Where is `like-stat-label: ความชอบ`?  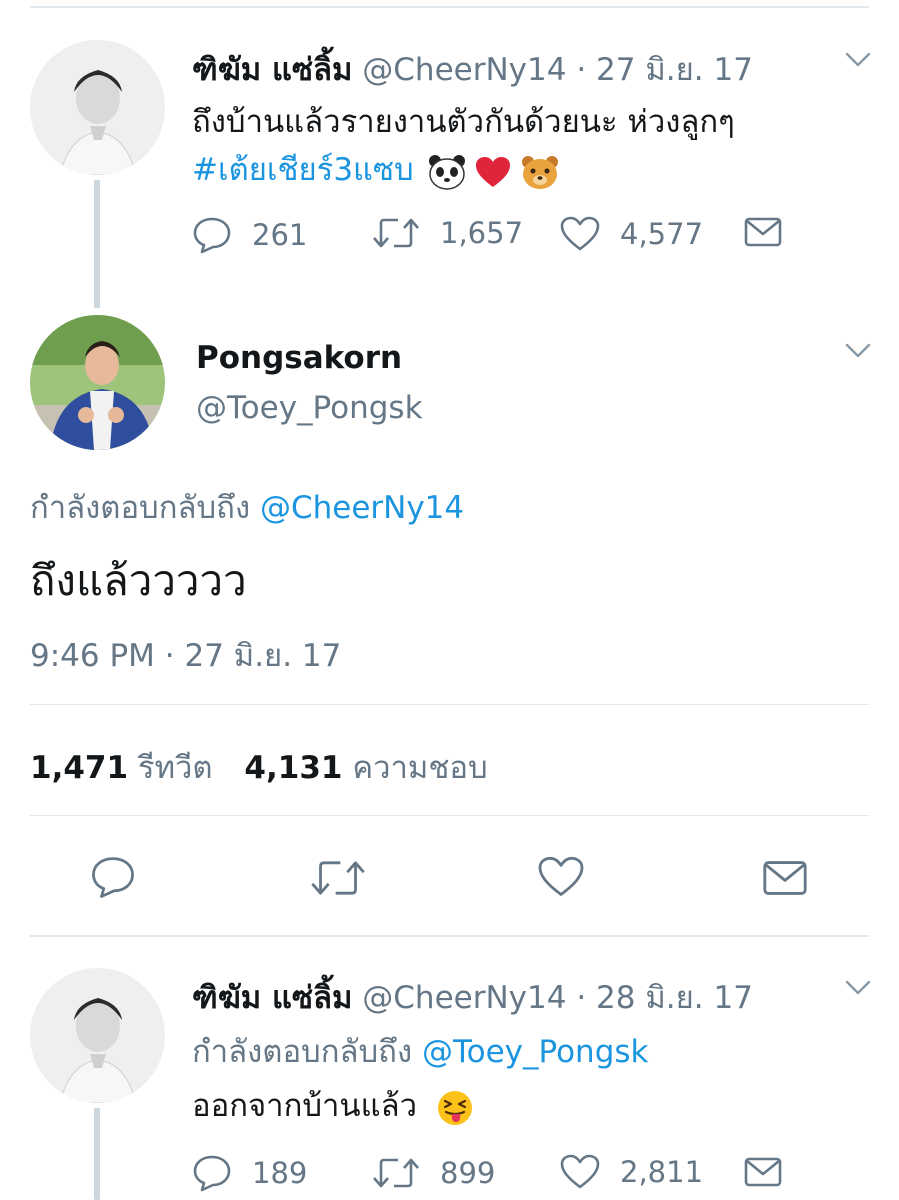 like-stat-label: ความชอบ is located at coordinates (420, 768).